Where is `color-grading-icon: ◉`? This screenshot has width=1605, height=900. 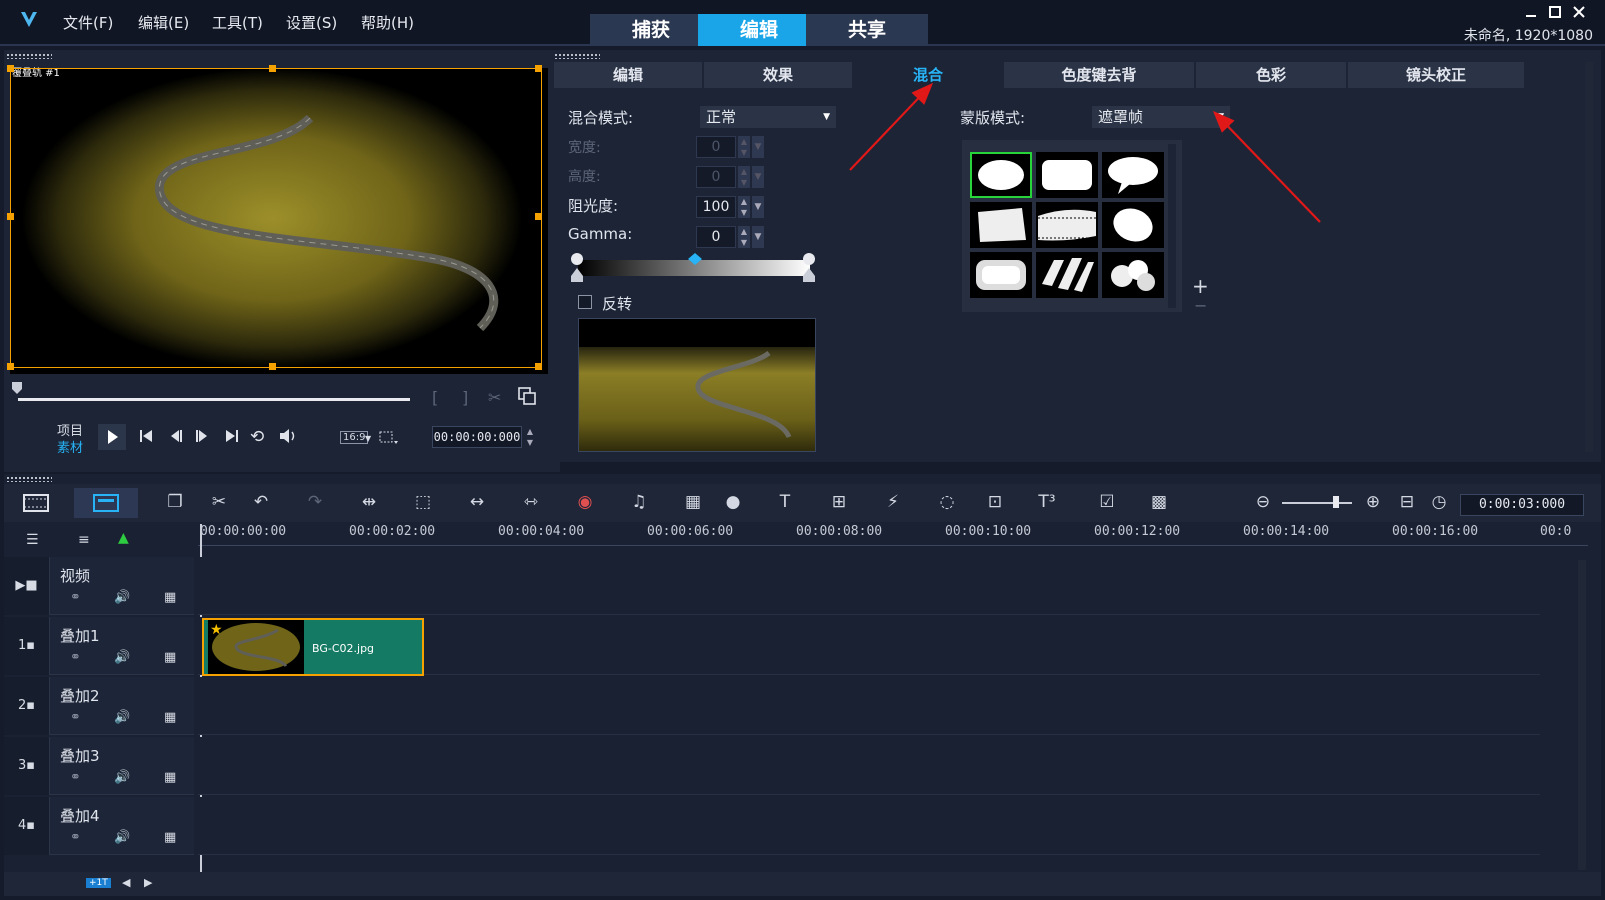 color-grading-icon: ◉ is located at coordinates (585, 502).